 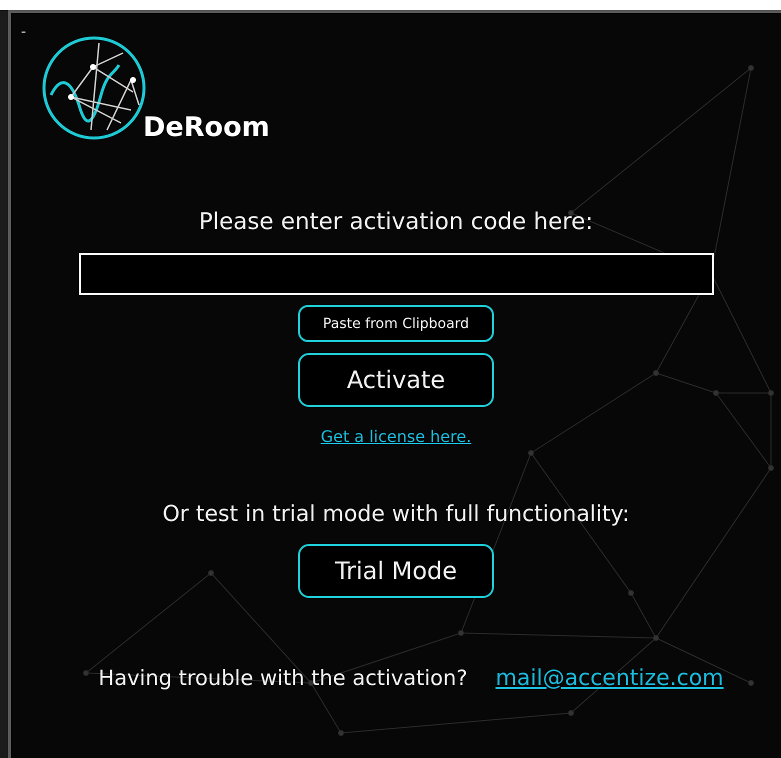 What do you see at coordinates (396, 222) in the screenshot?
I see `activation-prompt: Please enter activation code here:` at bounding box center [396, 222].